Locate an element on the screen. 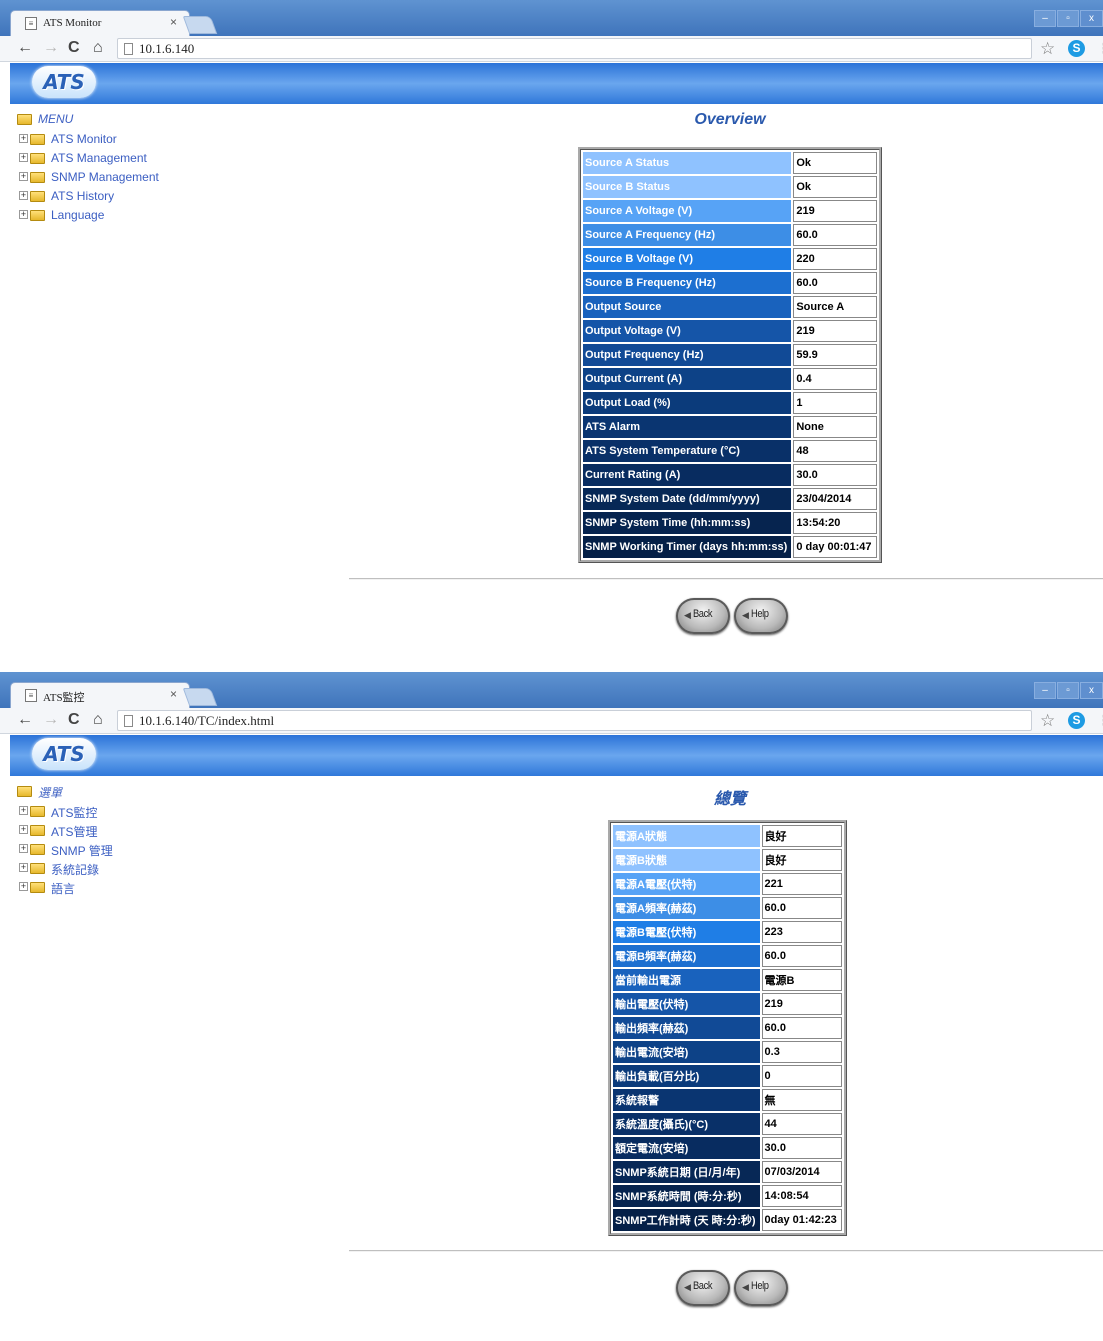 The image size is (1103, 1341). back-button-label: Back is located at coordinates (703, 614).